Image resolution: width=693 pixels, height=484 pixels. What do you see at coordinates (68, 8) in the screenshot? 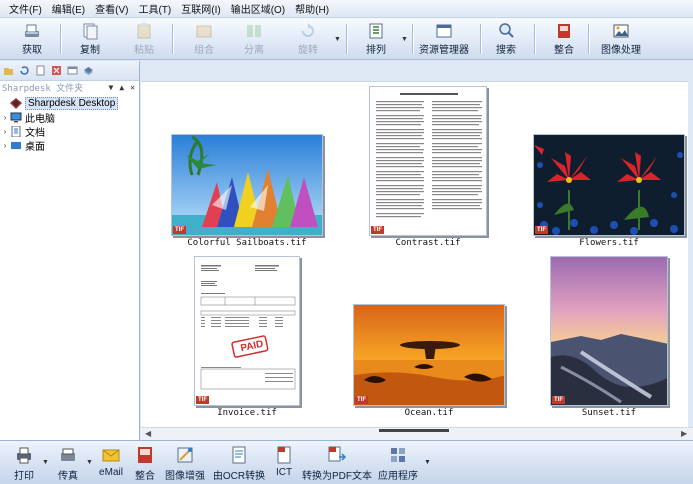
I see `menu-edit: 编辑(E)` at bounding box center [68, 8].